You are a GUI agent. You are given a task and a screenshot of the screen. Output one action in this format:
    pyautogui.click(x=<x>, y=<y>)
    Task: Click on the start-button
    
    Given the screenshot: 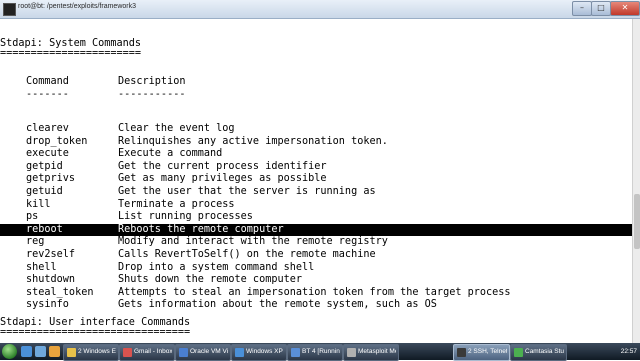 What is the action you would take?
    pyautogui.click(x=9, y=351)
    